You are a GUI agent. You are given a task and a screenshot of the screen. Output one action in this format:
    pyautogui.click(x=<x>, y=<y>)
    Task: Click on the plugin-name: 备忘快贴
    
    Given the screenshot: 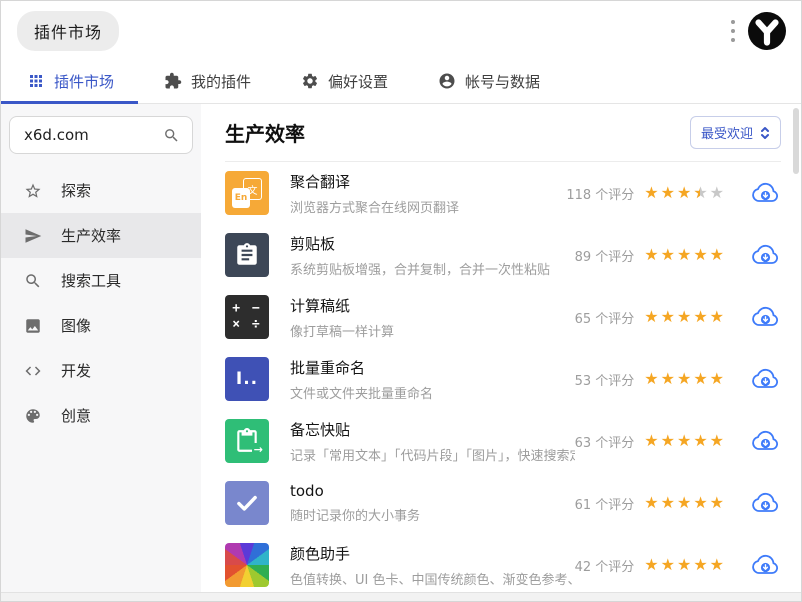 What is the action you would take?
    pyautogui.click(x=320, y=429)
    